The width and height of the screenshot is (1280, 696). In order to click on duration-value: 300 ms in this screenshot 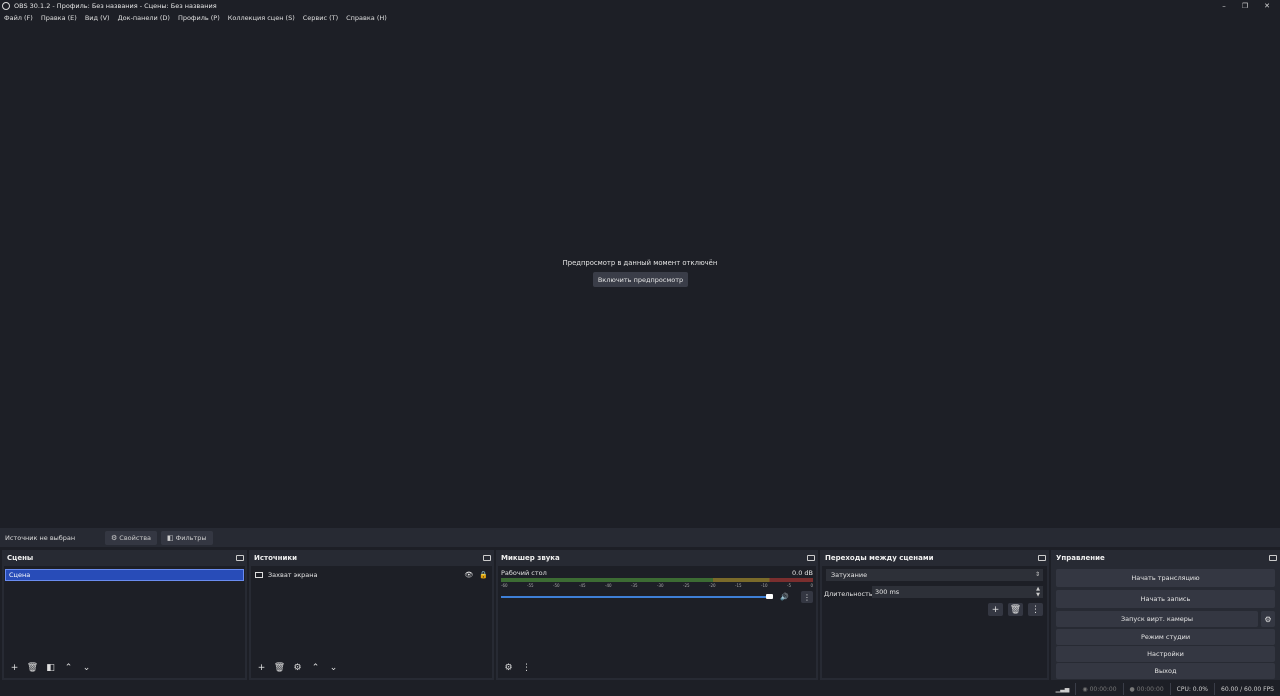, I will do `click(887, 592)`.